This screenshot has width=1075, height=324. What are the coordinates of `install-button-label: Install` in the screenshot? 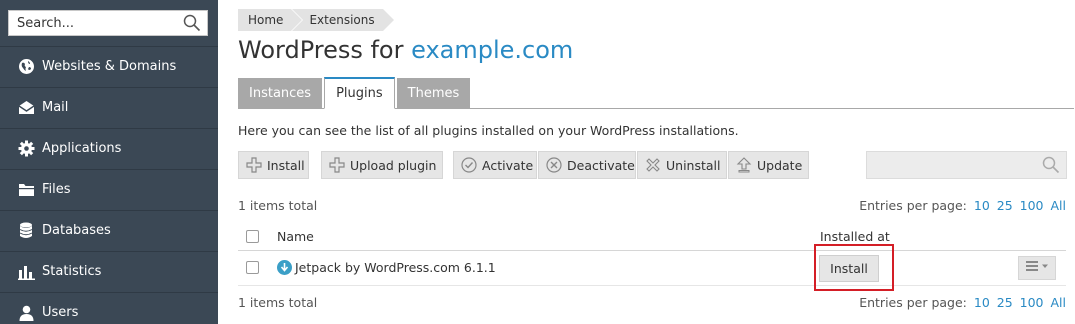 It's located at (286, 165).